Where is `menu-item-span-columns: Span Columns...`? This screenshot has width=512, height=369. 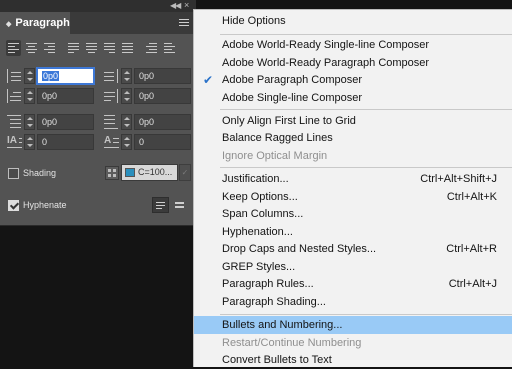
menu-item-span-columns: Span Columns... is located at coordinates (353, 214).